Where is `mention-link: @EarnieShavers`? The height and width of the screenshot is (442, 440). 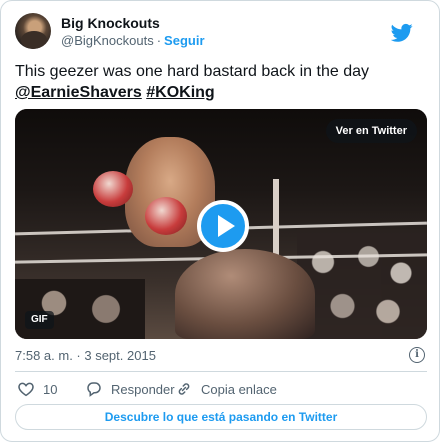
mention-link: @EarnieShavers is located at coordinates (78, 92).